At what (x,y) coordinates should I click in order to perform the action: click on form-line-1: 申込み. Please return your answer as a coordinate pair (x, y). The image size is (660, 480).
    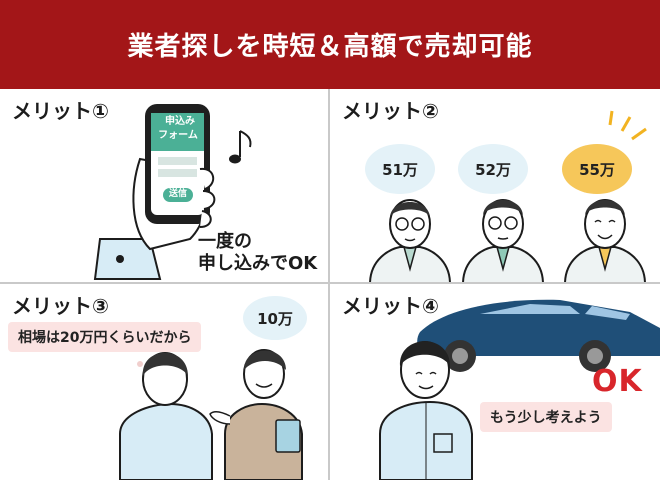
    Looking at the image, I should click on (180, 121).